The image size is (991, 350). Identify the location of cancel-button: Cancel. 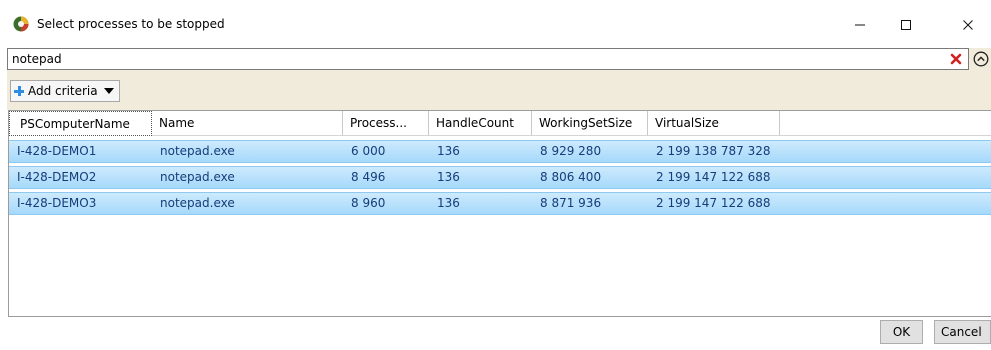
(962, 332).